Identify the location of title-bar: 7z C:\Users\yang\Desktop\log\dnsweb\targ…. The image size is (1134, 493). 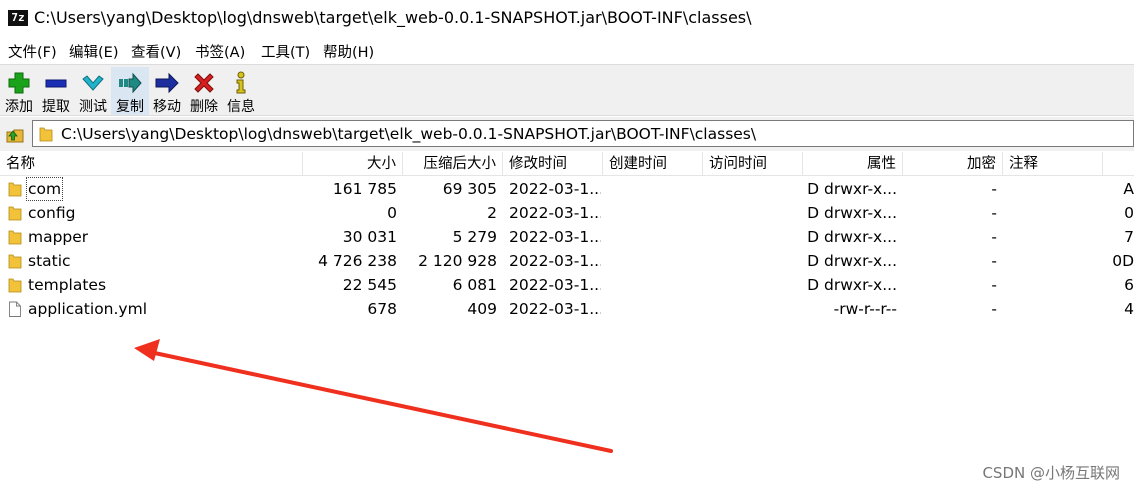
(567, 19).